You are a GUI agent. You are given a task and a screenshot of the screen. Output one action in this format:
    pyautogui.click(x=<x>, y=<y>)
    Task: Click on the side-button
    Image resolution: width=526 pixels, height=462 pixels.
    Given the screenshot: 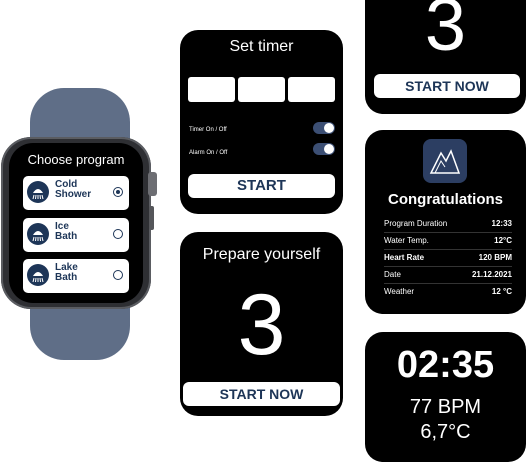 What is the action you would take?
    pyautogui.click(x=151, y=218)
    